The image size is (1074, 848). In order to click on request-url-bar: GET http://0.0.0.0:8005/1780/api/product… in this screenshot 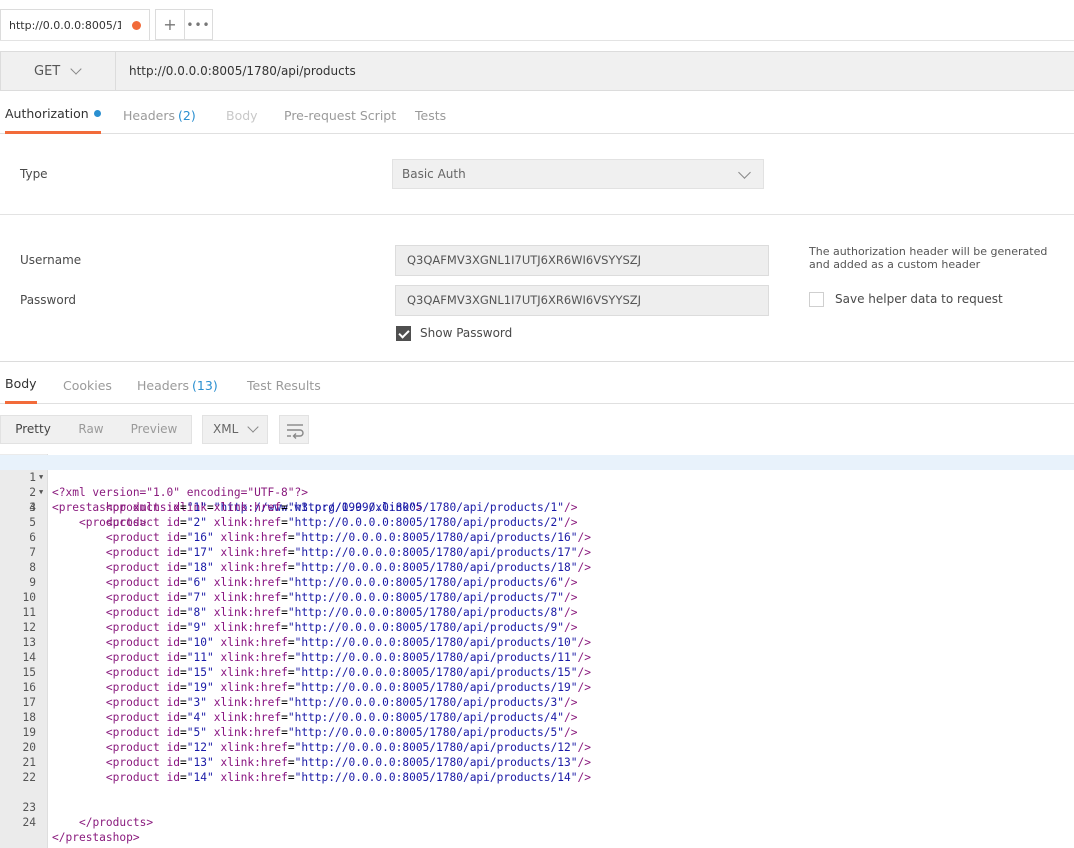, I will do `click(537, 71)`.